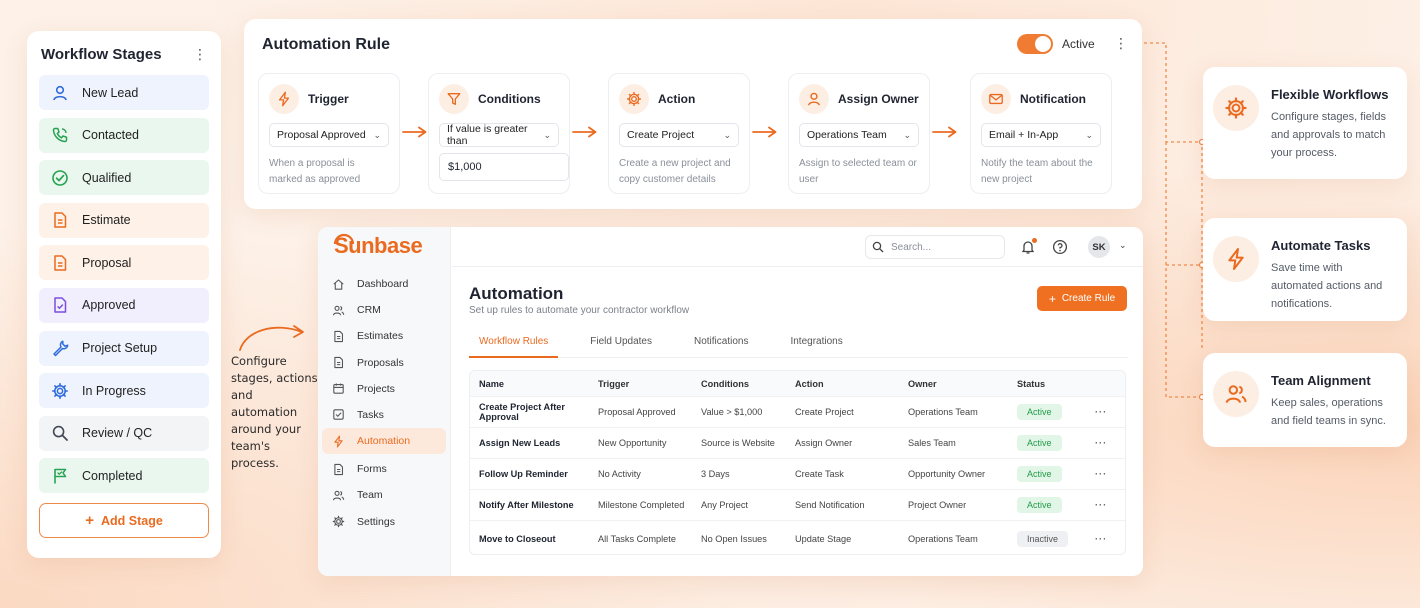  Describe the element at coordinates (943, 538) in the screenshot. I see `cell-owner: Operations Team` at that location.